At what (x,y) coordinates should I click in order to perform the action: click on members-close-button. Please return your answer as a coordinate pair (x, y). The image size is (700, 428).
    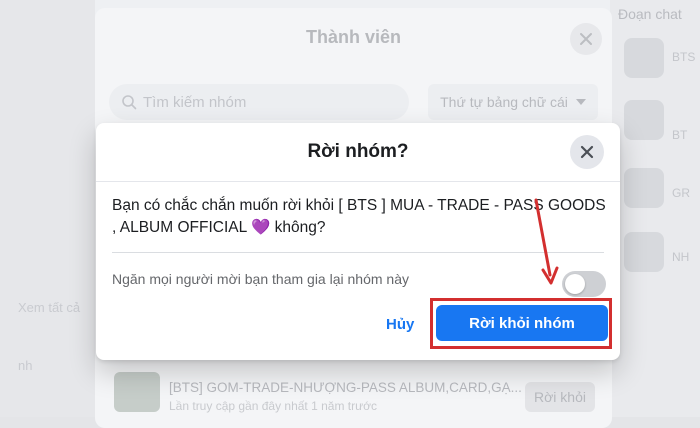
    Looking at the image, I should click on (586, 39).